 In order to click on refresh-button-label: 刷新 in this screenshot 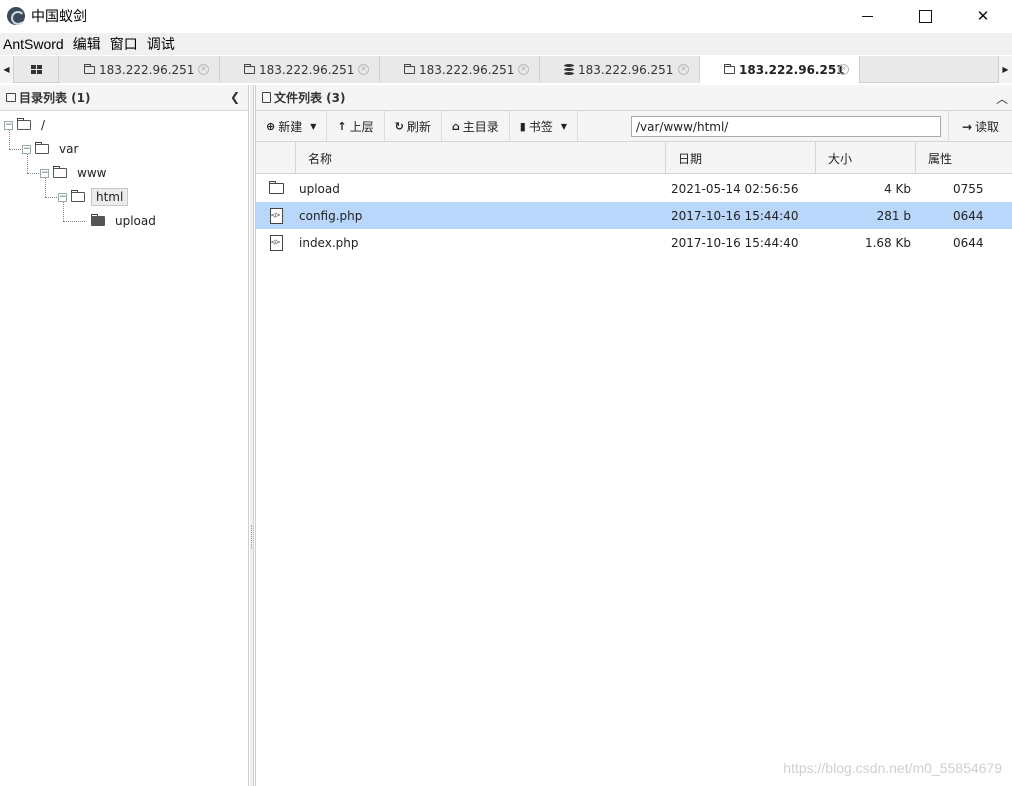, I will do `click(418, 126)`.